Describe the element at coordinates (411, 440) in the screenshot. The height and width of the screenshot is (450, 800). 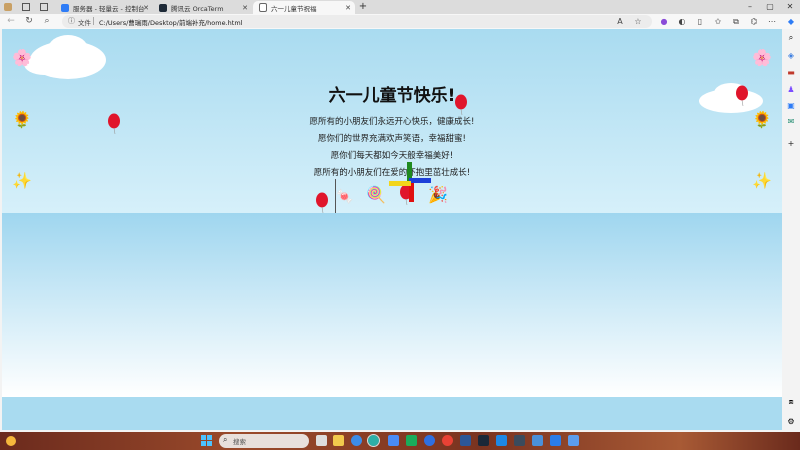
I see `wechat-icon` at that location.